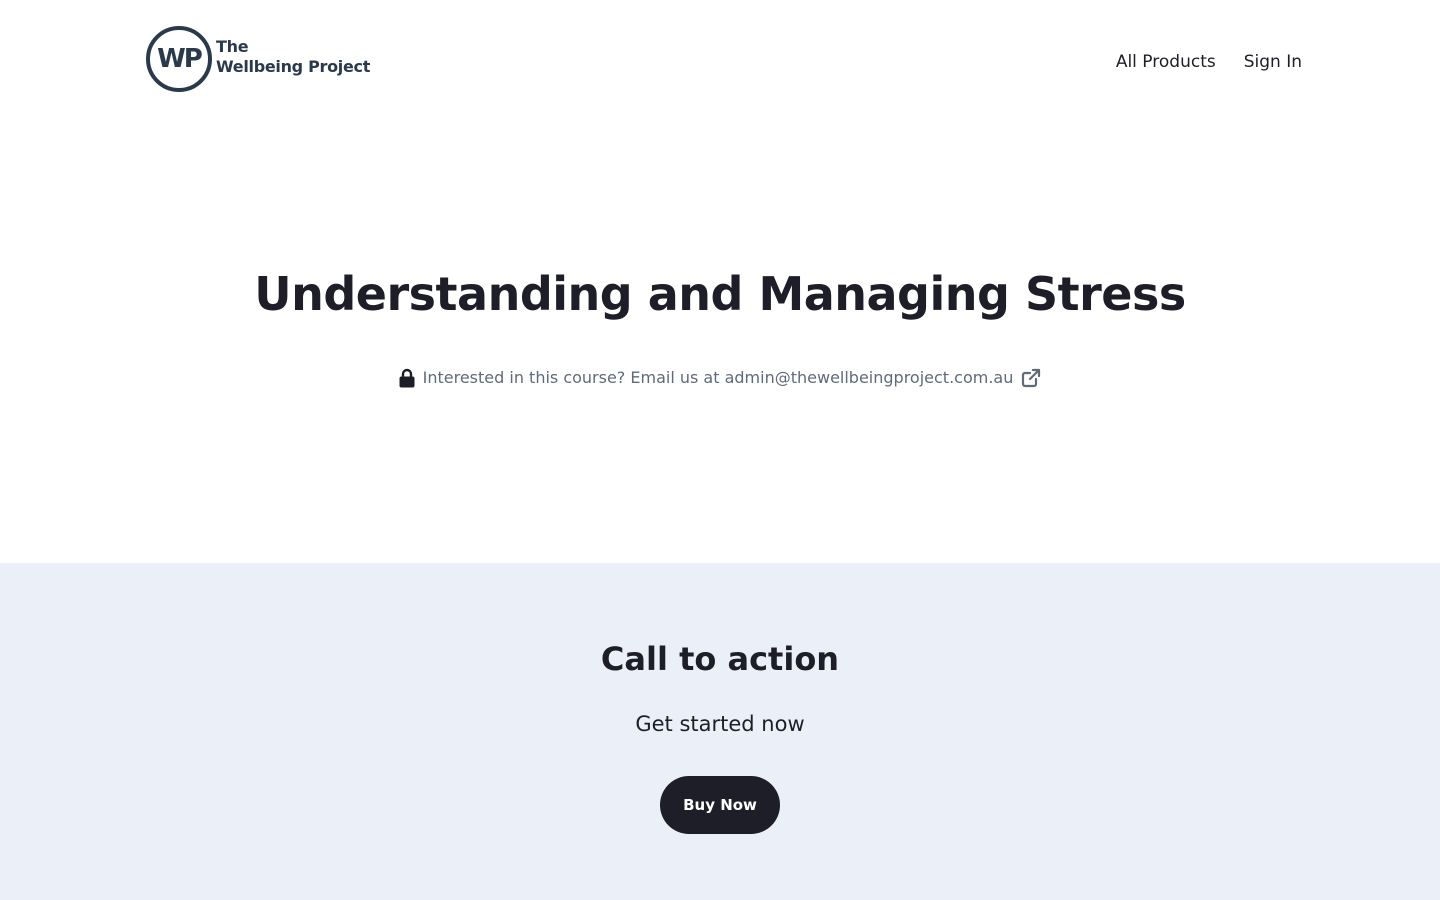  I want to click on logo-mark: WP, so click(179, 59).